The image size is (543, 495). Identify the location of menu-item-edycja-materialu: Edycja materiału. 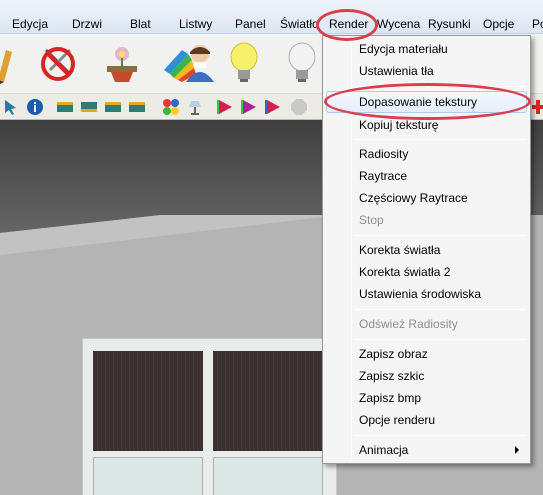
(426, 49).